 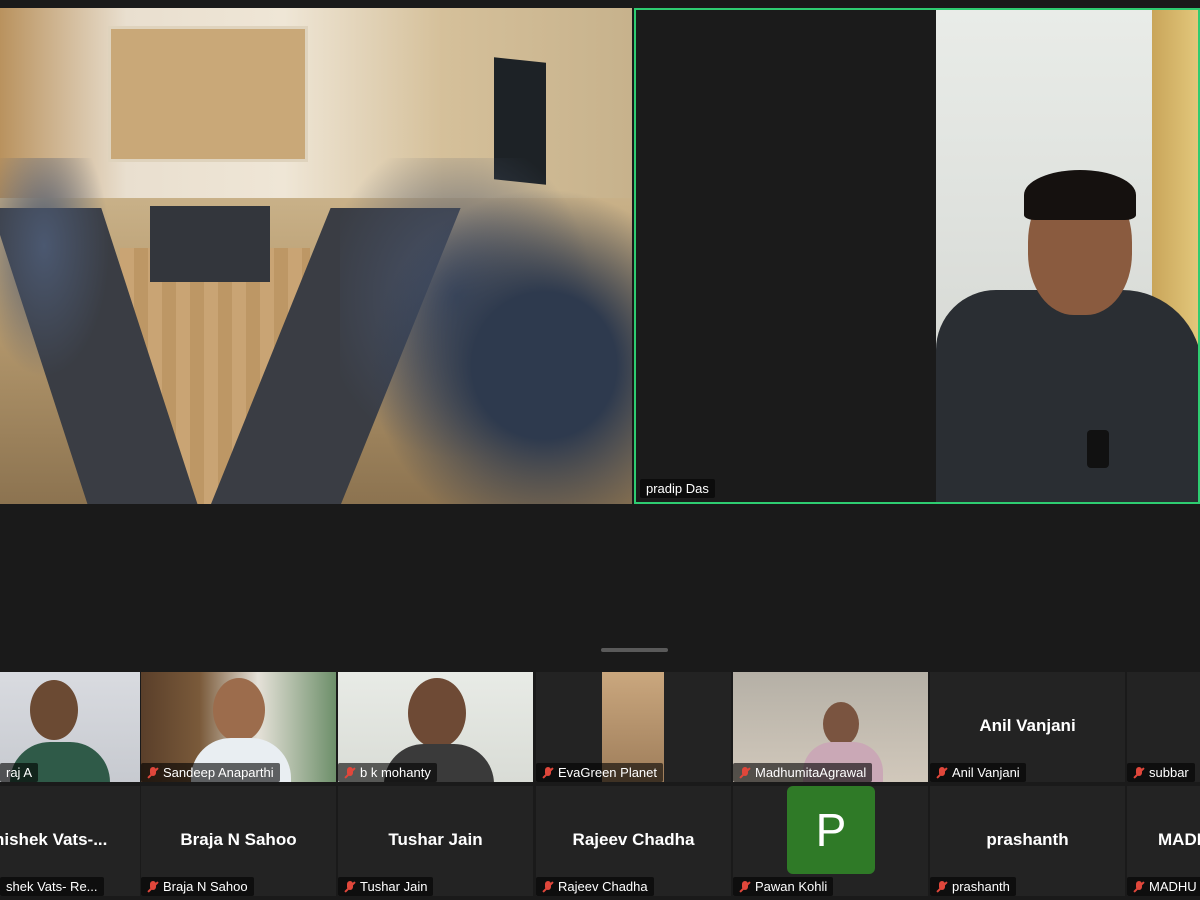 What do you see at coordinates (633, 727) in the screenshot?
I see `gallery-tile: EvaGreen Planet` at bounding box center [633, 727].